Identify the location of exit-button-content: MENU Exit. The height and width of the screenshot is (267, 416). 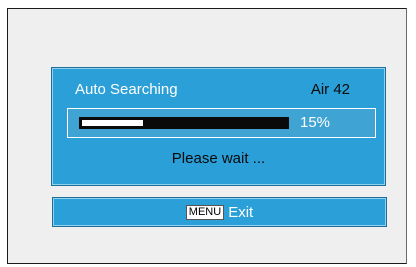
(219, 212).